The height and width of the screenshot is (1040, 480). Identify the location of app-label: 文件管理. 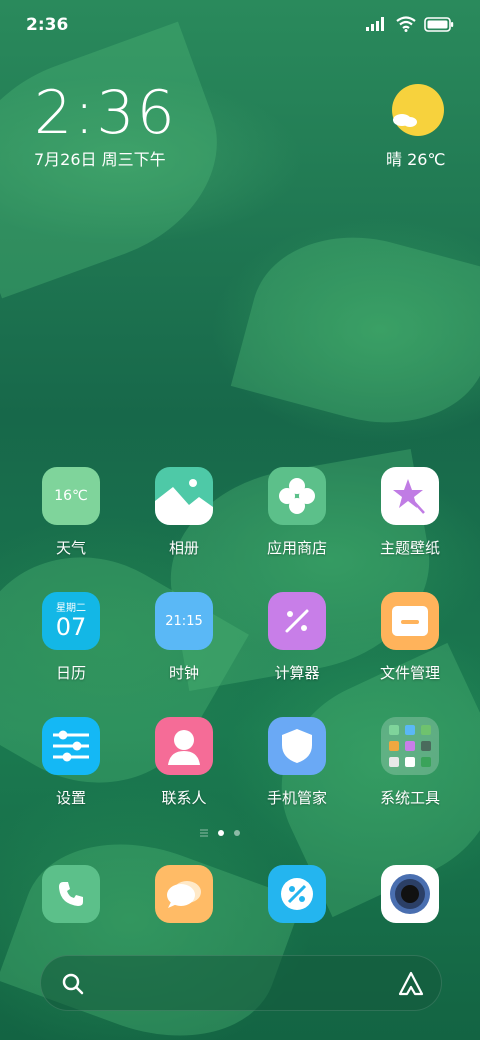
(409, 673).